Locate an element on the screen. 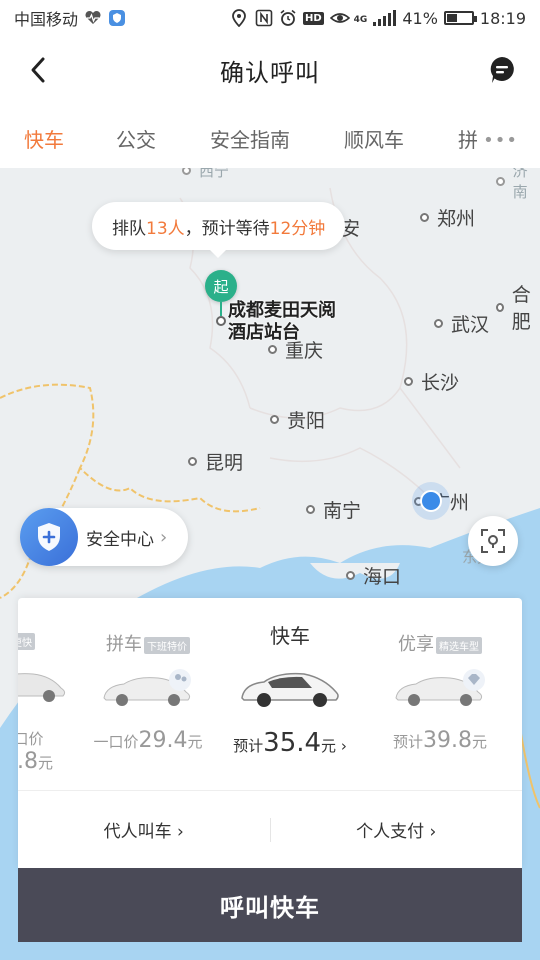 The width and height of the screenshot is (540, 960). ride-option-pinche: 拼车 下班特价 一口价29.4元 is located at coordinates (148, 693).